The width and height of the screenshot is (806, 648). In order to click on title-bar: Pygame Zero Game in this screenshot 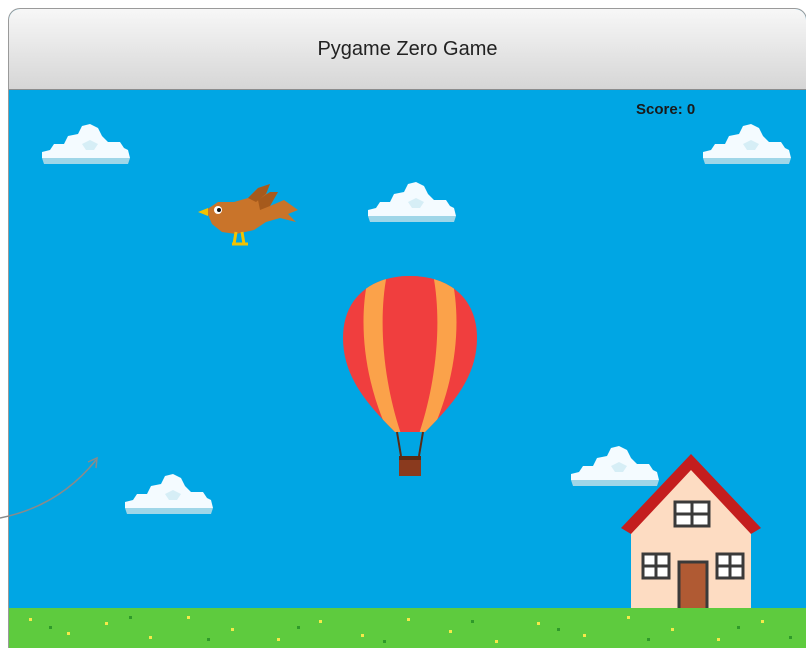, I will do `click(407, 49)`.